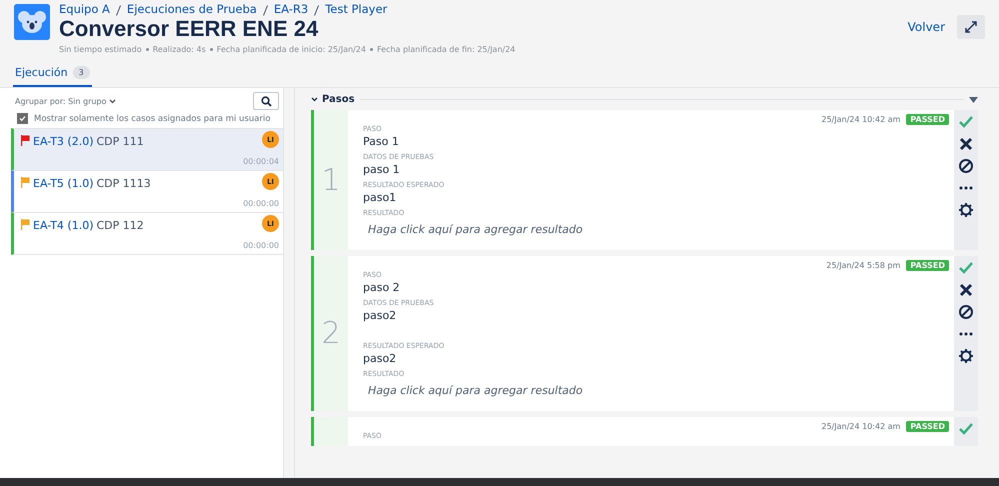 Image resolution: width=999 pixels, height=486 pixels. What do you see at coordinates (331, 180) in the screenshot?
I see `step-number: 1` at bounding box center [331, 180].